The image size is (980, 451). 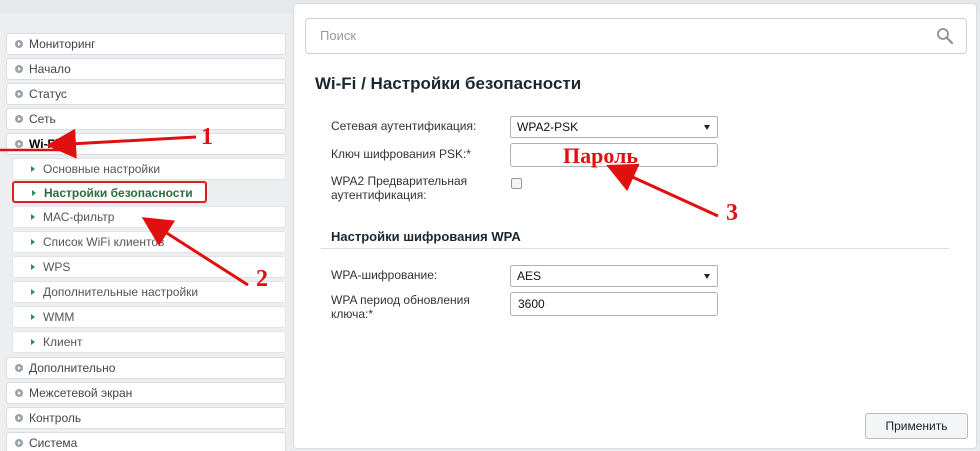 What do you see at coordinates (146, 441) in the screenshot?
I see `sidebar-item-system: Система` at bounding box center [146, 441].